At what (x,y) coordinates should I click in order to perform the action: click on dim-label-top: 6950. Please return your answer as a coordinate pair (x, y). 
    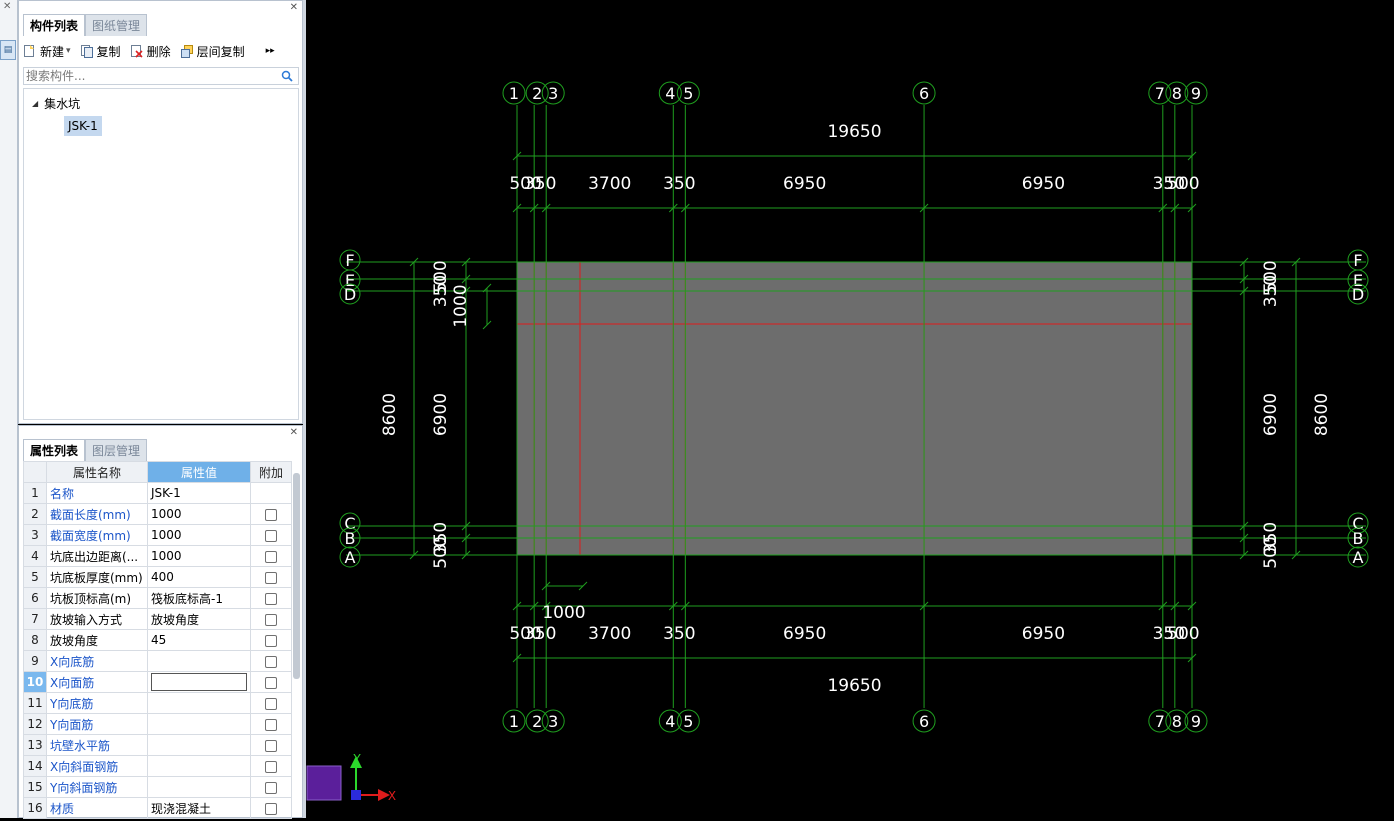
    Looking at the image, I should click on (1043, 184).